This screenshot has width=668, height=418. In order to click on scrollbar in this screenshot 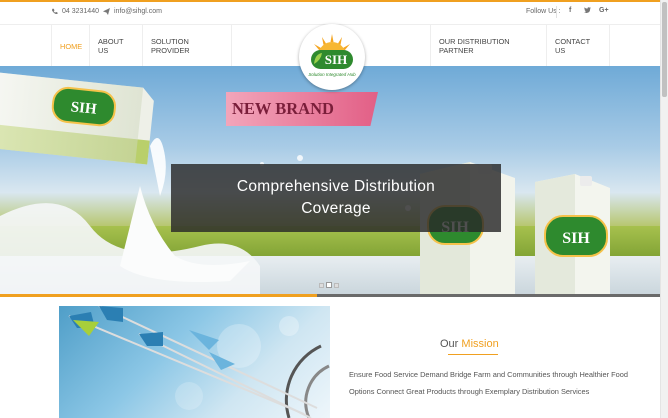, I will do `click(664, 209)`.